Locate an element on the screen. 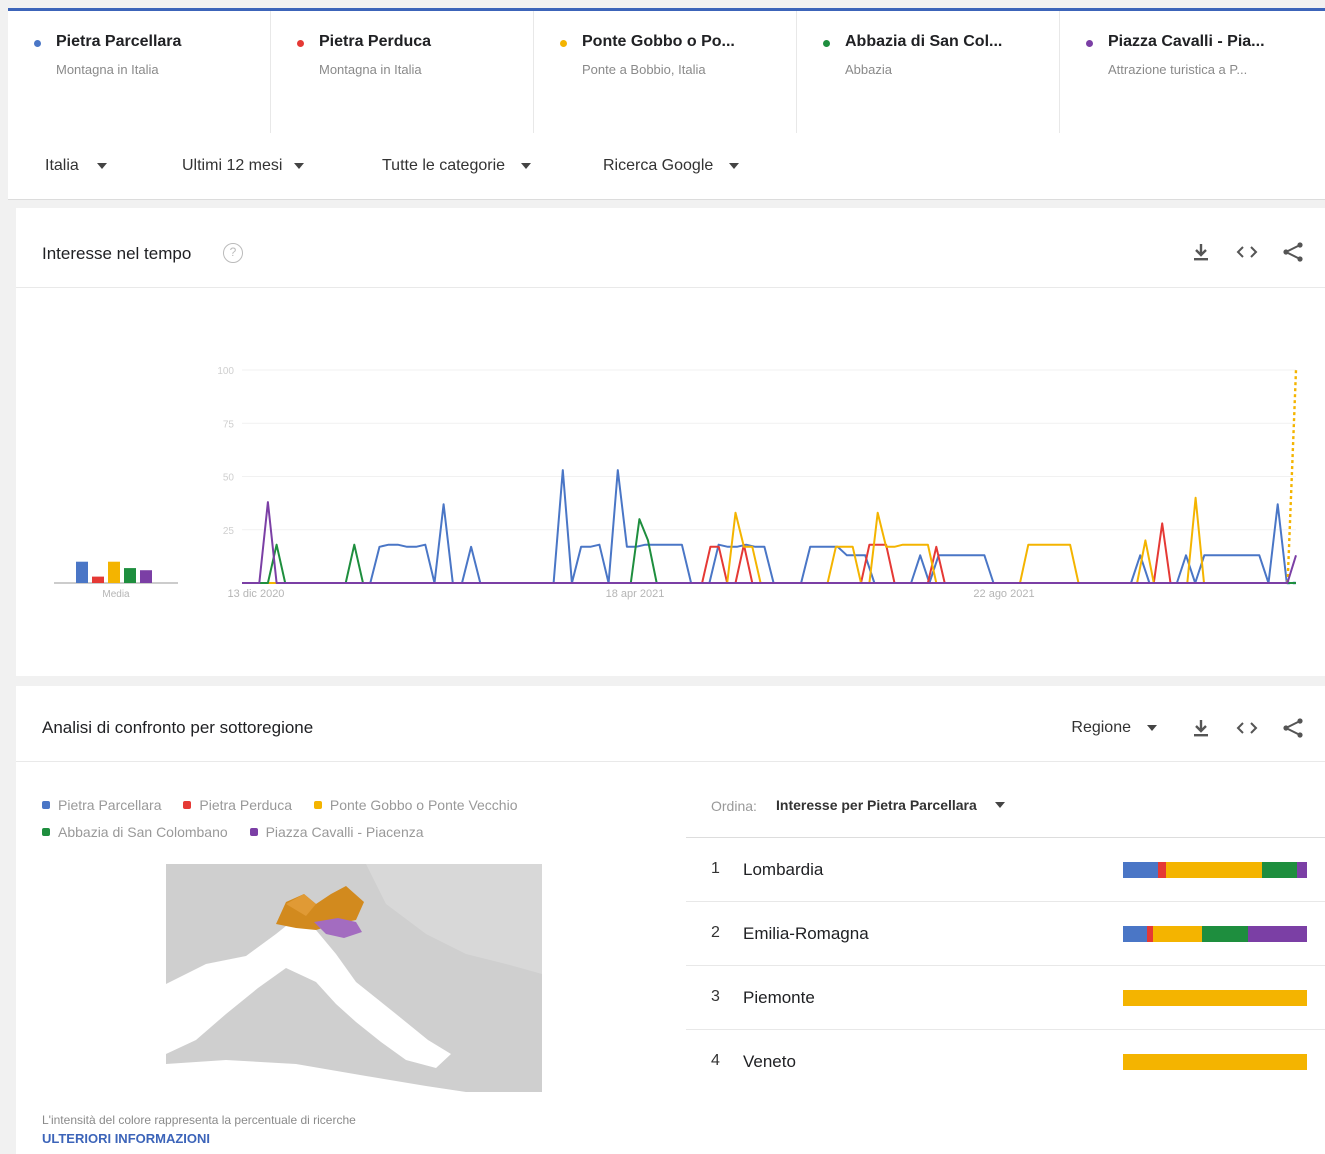 The width and height of the screenshot is (1325, 1154). sort-bar: Ordina: Interesse per Pietra Parcellara is located at coordinates (1005, 804).